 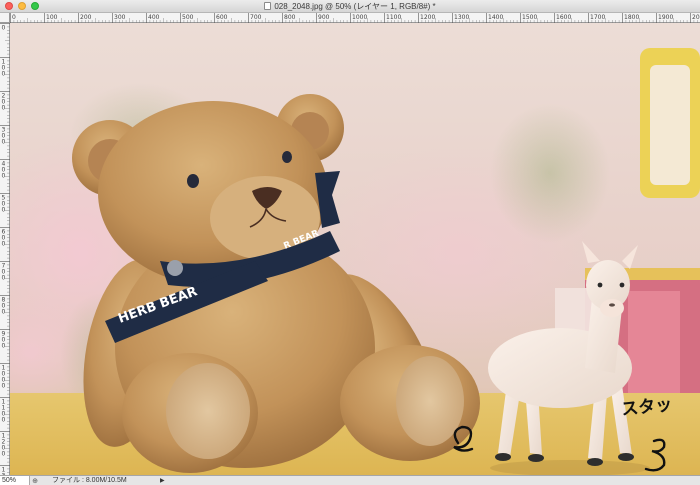 What do you see at coordinates (268, 6) in the screenshot?
I see `document-icon` at bounding box center [268, 6].